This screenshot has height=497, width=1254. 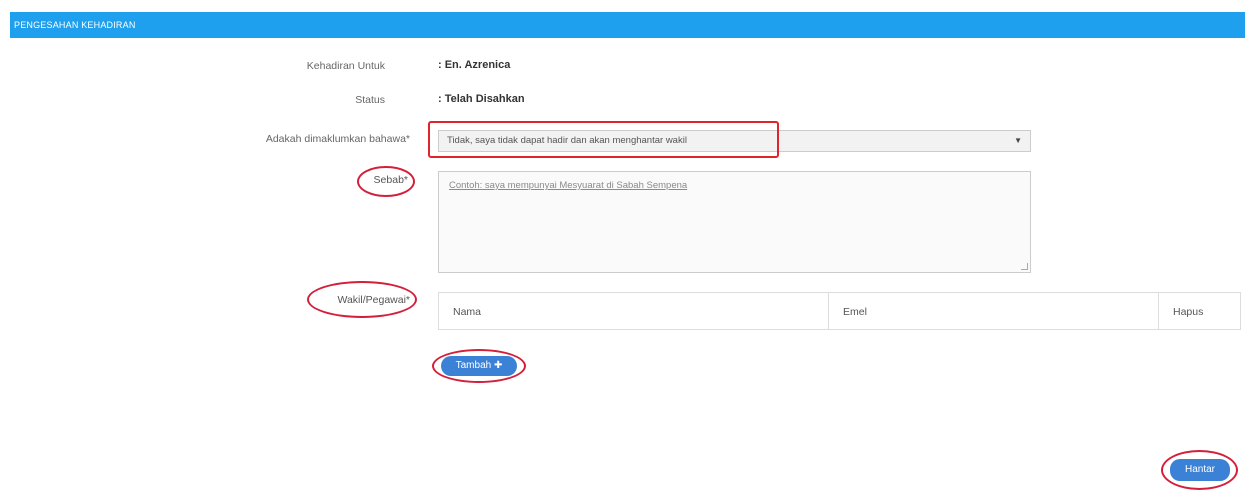 What do you see at coordinates (75, 25) in the screenshot?
I see `page-title: PENGESAHAN KEHADIRAN` at bounding box center [75, 25].